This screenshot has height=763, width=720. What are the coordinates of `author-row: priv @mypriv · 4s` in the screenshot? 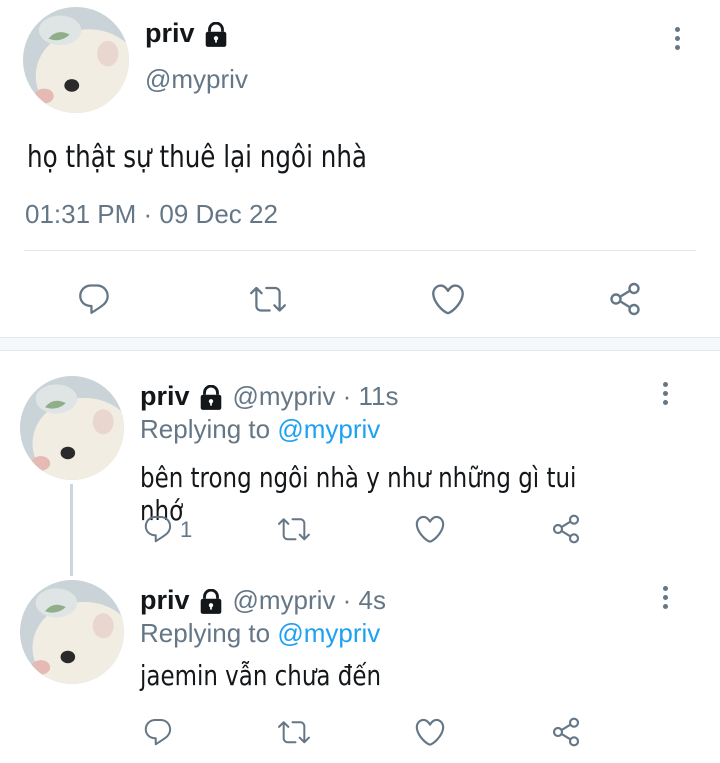 It's located at (263, 602).